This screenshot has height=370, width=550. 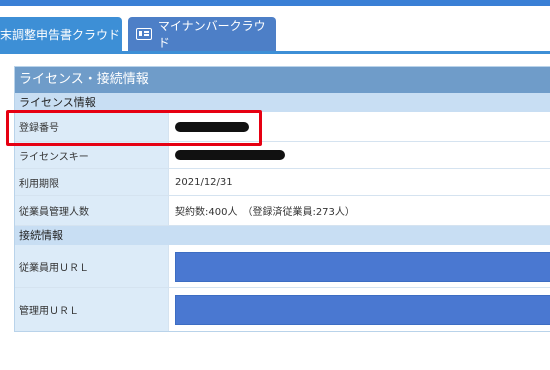 I want to click on registration-number-highlight, so click(x=134, y=128).